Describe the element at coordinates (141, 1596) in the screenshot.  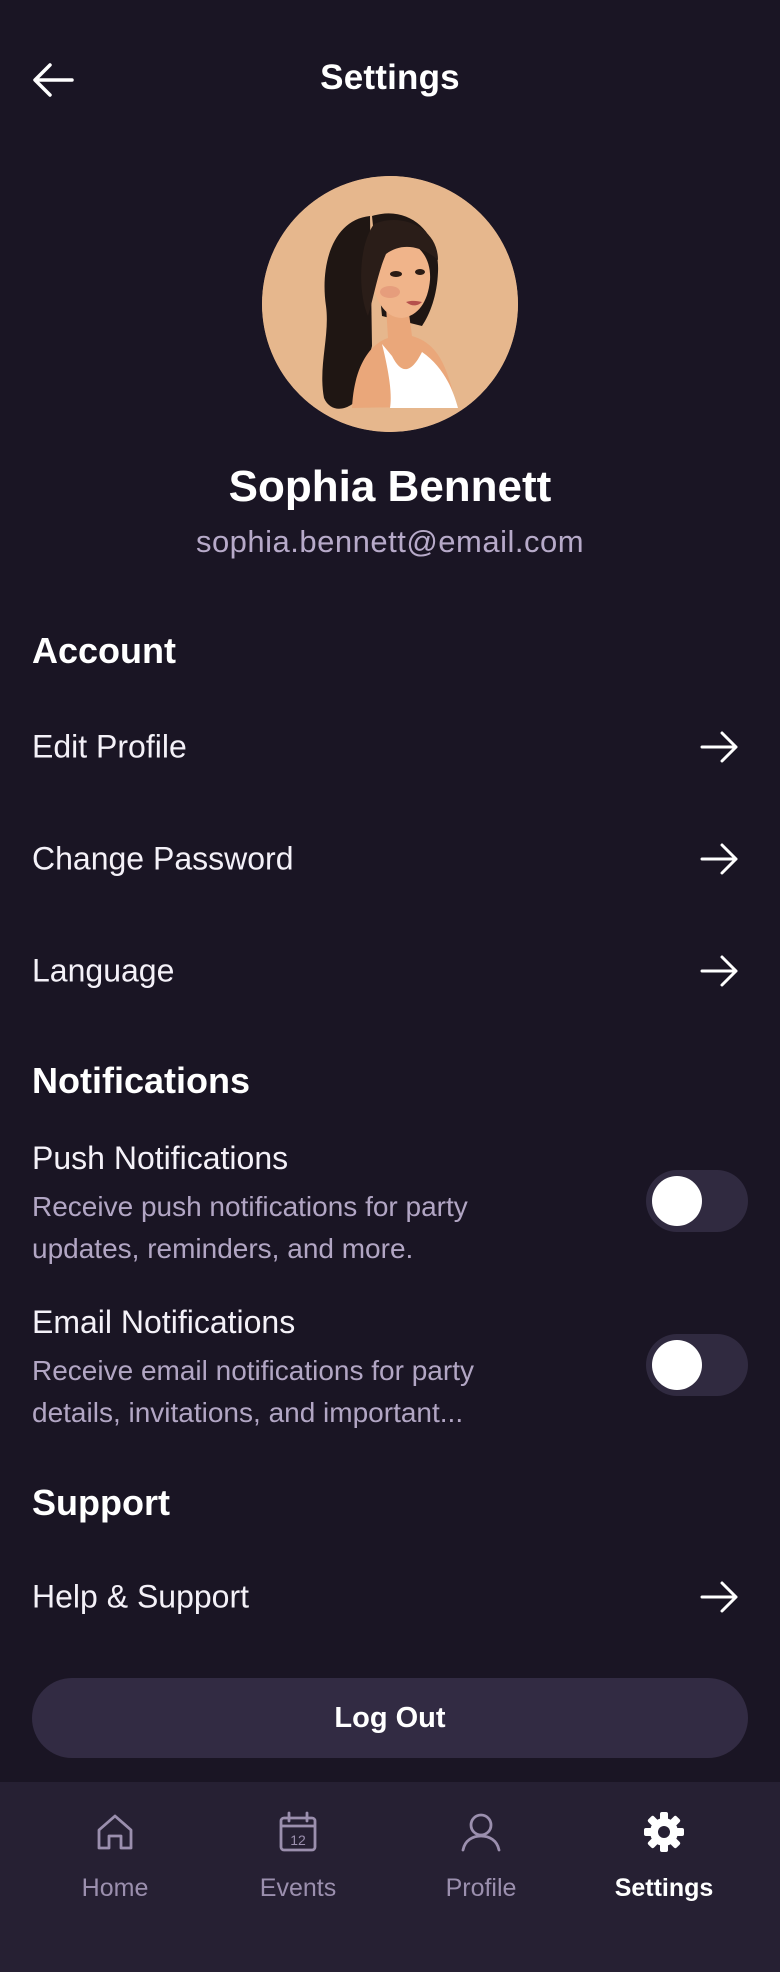
I see `row-label: Help & Support` at that location.